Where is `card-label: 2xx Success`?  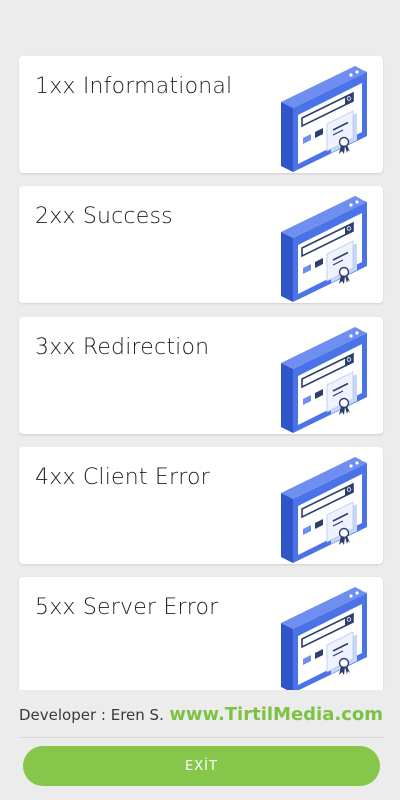 card-label: 2xx Success is located at coordinates (104, 216).